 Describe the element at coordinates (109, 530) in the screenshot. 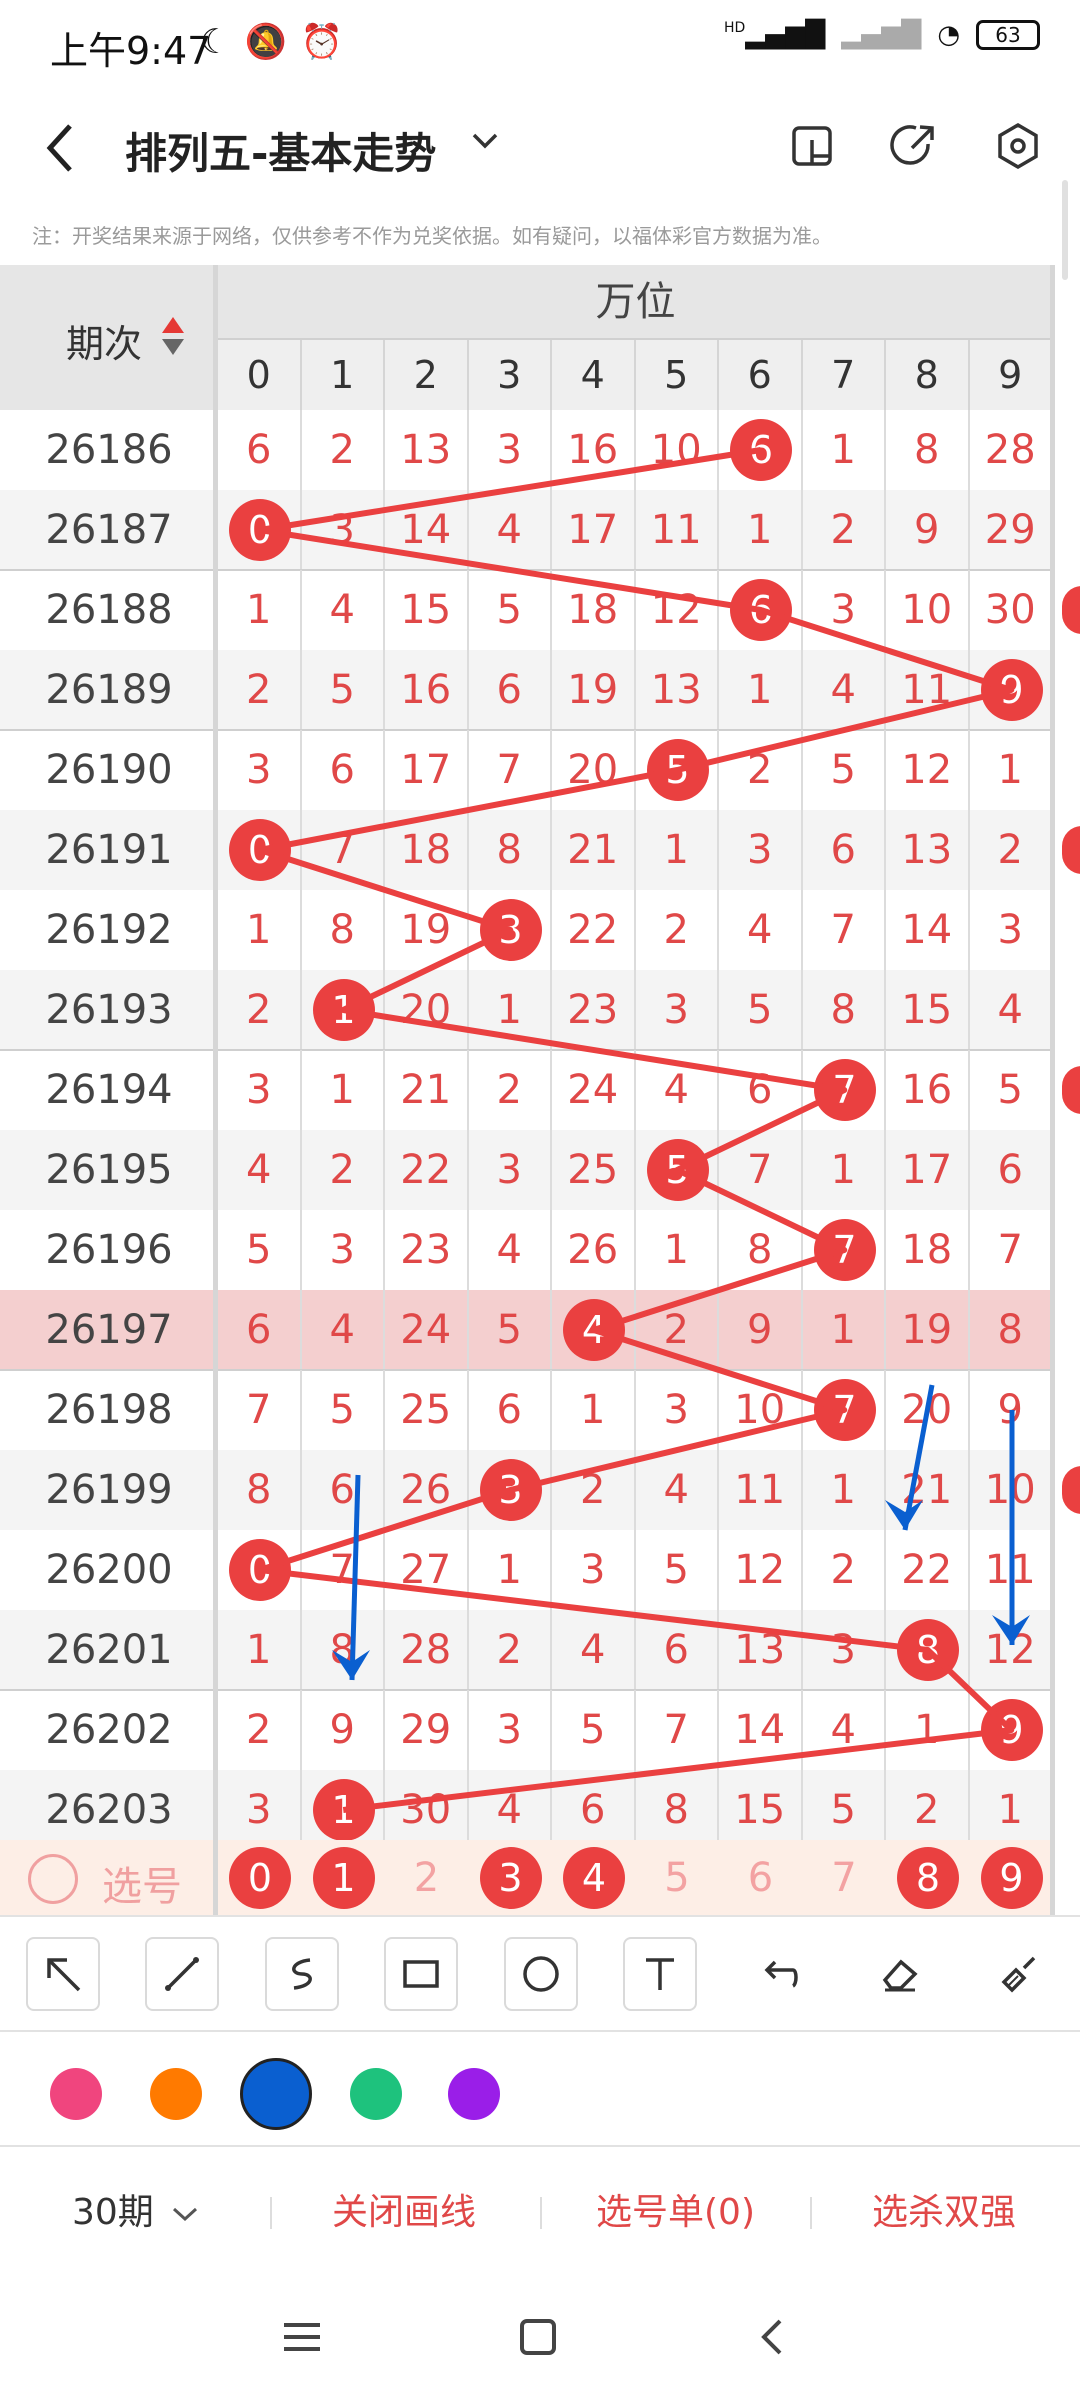

I see `period-cell: 26187` at that location.